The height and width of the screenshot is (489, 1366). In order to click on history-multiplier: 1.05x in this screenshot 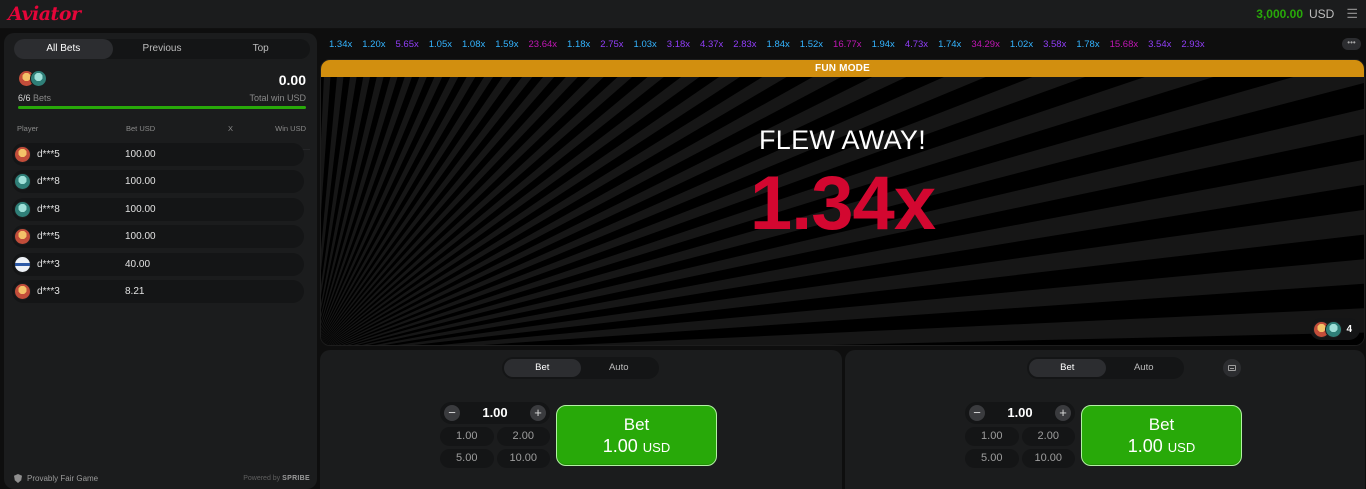, I will do `click(440, 44)`.